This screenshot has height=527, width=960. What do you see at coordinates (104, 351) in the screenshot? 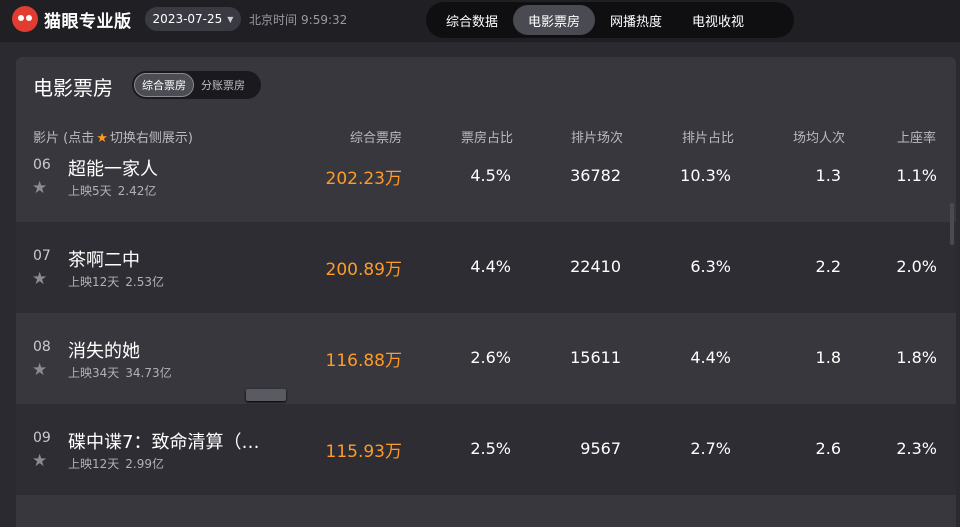
I see `film-name: 消失的她` at bounding box center [104, 351].